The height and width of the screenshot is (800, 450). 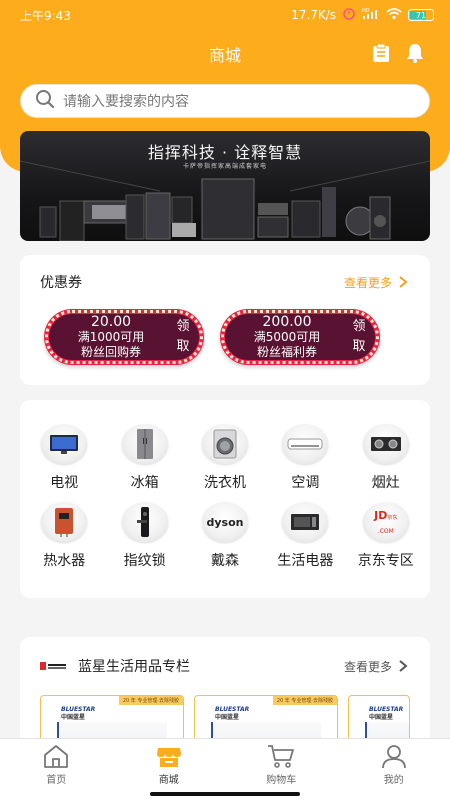 What do you see at coordinates (169, 769) in the screenshot?
I see `tab-shop: 商城` at bounding box center [169, 769].